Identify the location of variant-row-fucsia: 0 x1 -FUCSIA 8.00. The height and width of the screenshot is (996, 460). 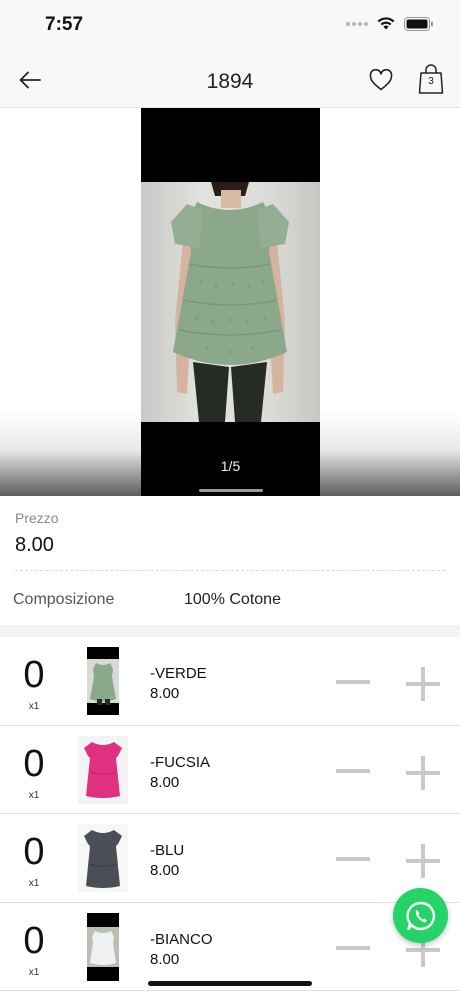
(230, 769).